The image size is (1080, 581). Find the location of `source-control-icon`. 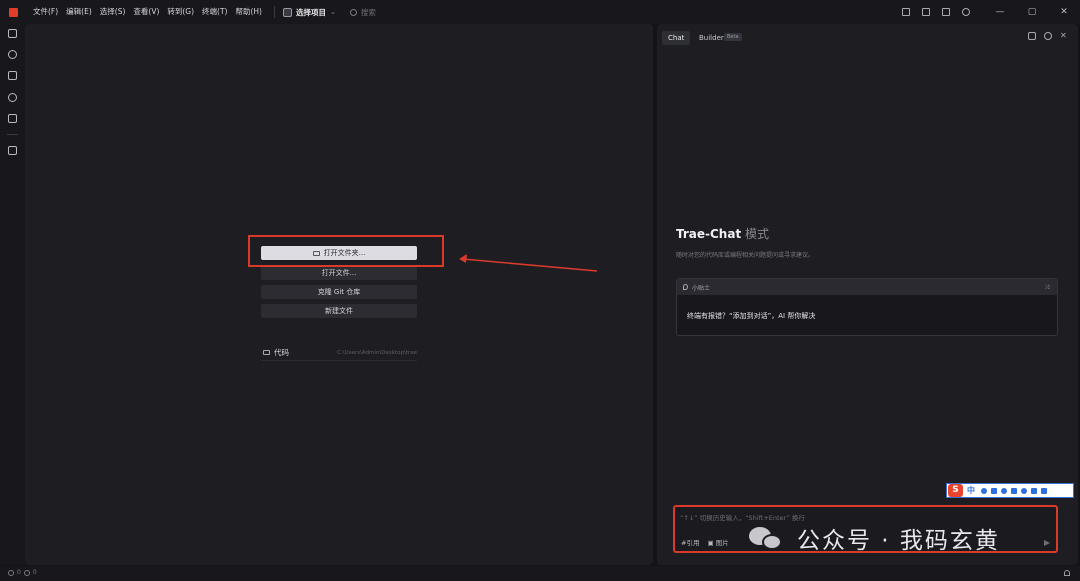

source-control-icon is located at coordinates (12, 75).